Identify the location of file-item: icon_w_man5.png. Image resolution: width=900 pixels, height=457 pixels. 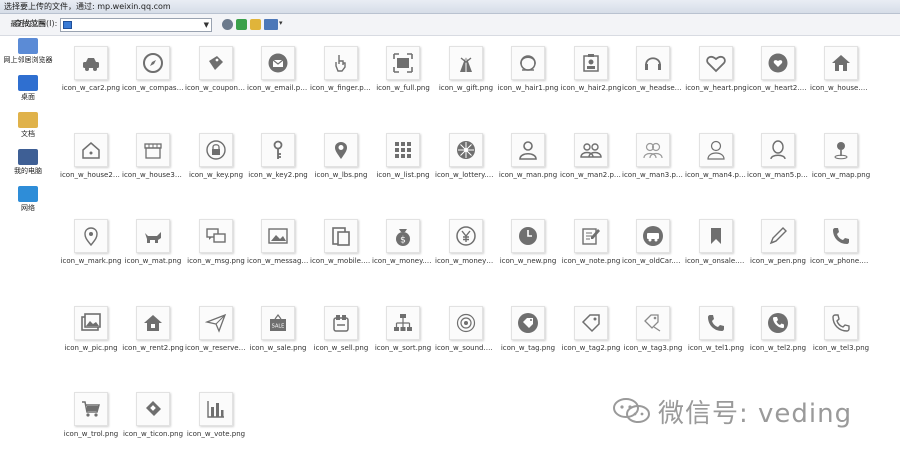
(778, 153).